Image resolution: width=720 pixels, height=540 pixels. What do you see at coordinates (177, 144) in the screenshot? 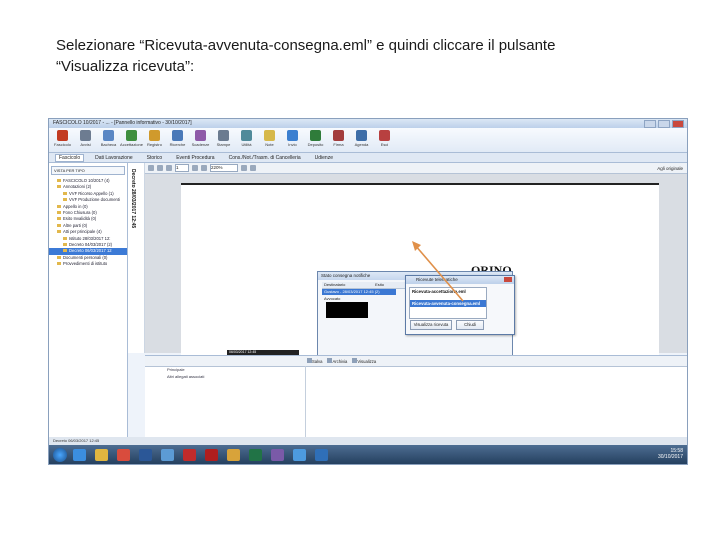
I see `ribbon-button-label: Ricerche` at bounding box center [177, 144].